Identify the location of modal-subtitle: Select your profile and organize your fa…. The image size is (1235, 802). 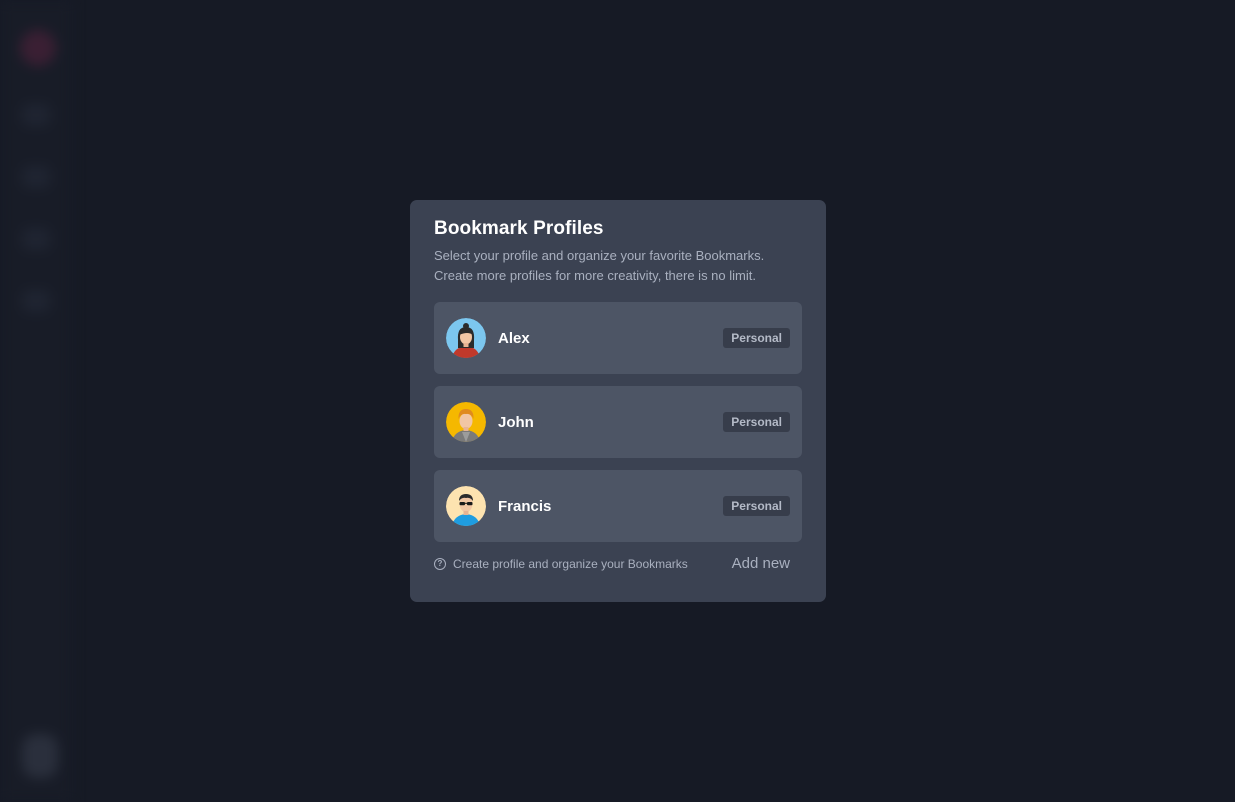
(618, 266).